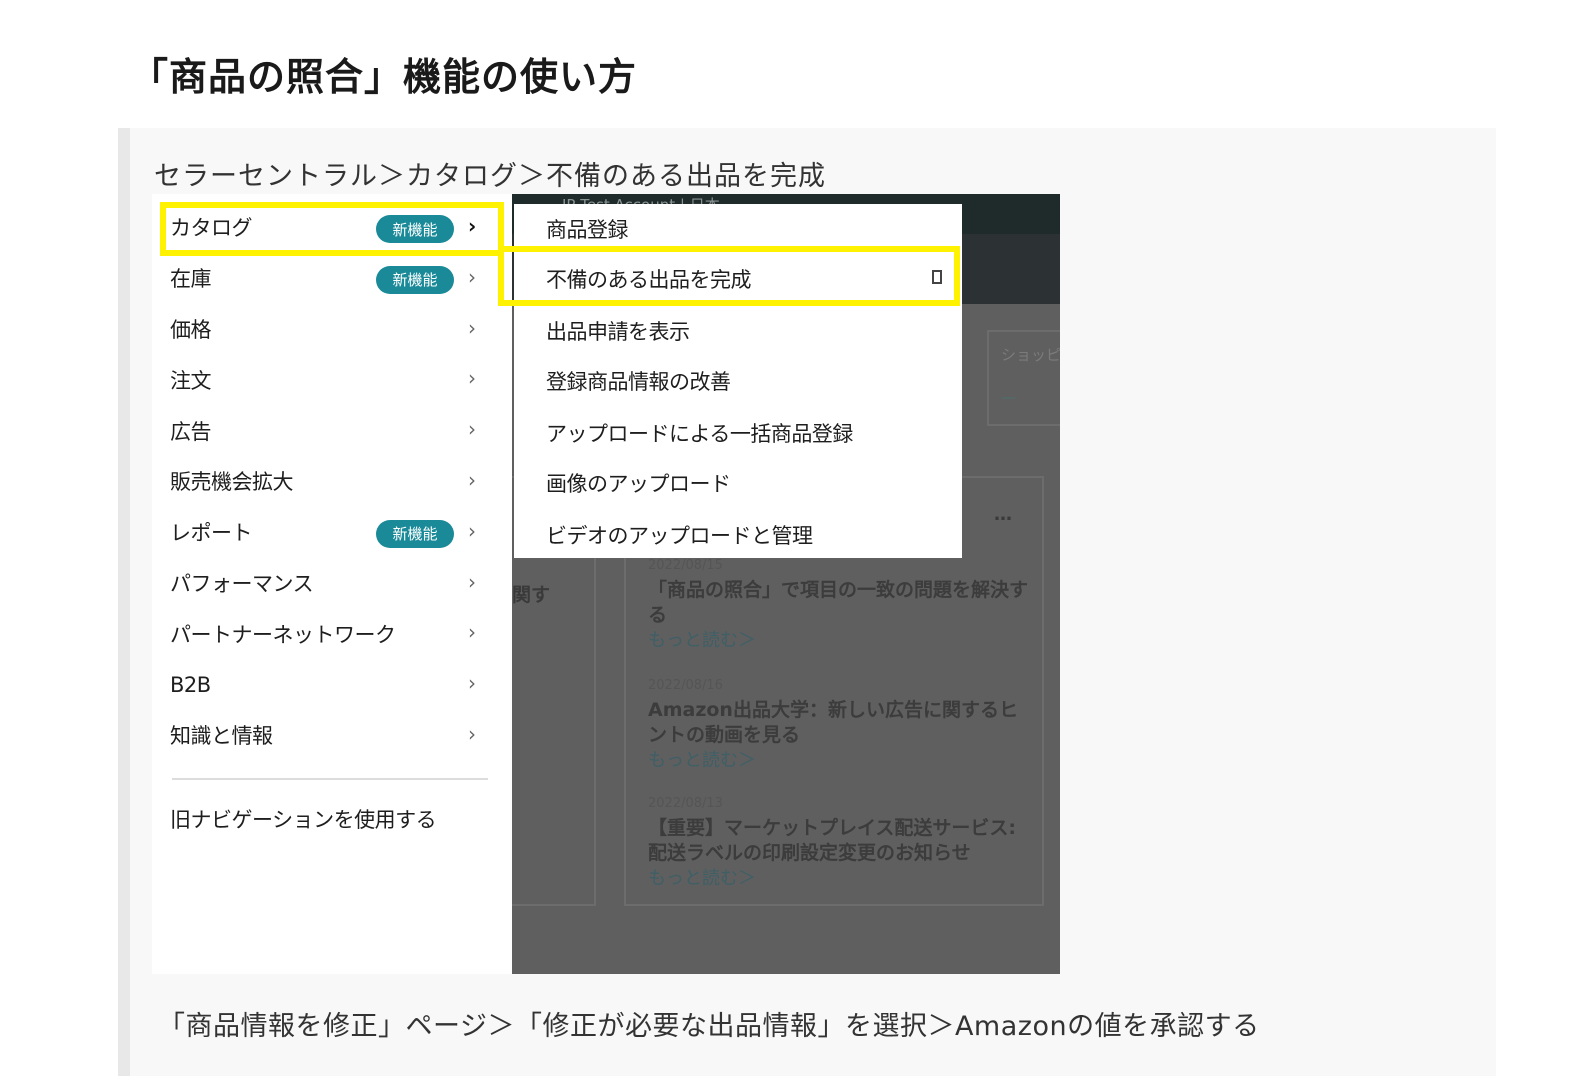 The image size is (1572, 1076). What do you see at coordinates (191, 279) in the screenshot?
I see `menu-item-label: 在庫` at bounding box center [191, 279].